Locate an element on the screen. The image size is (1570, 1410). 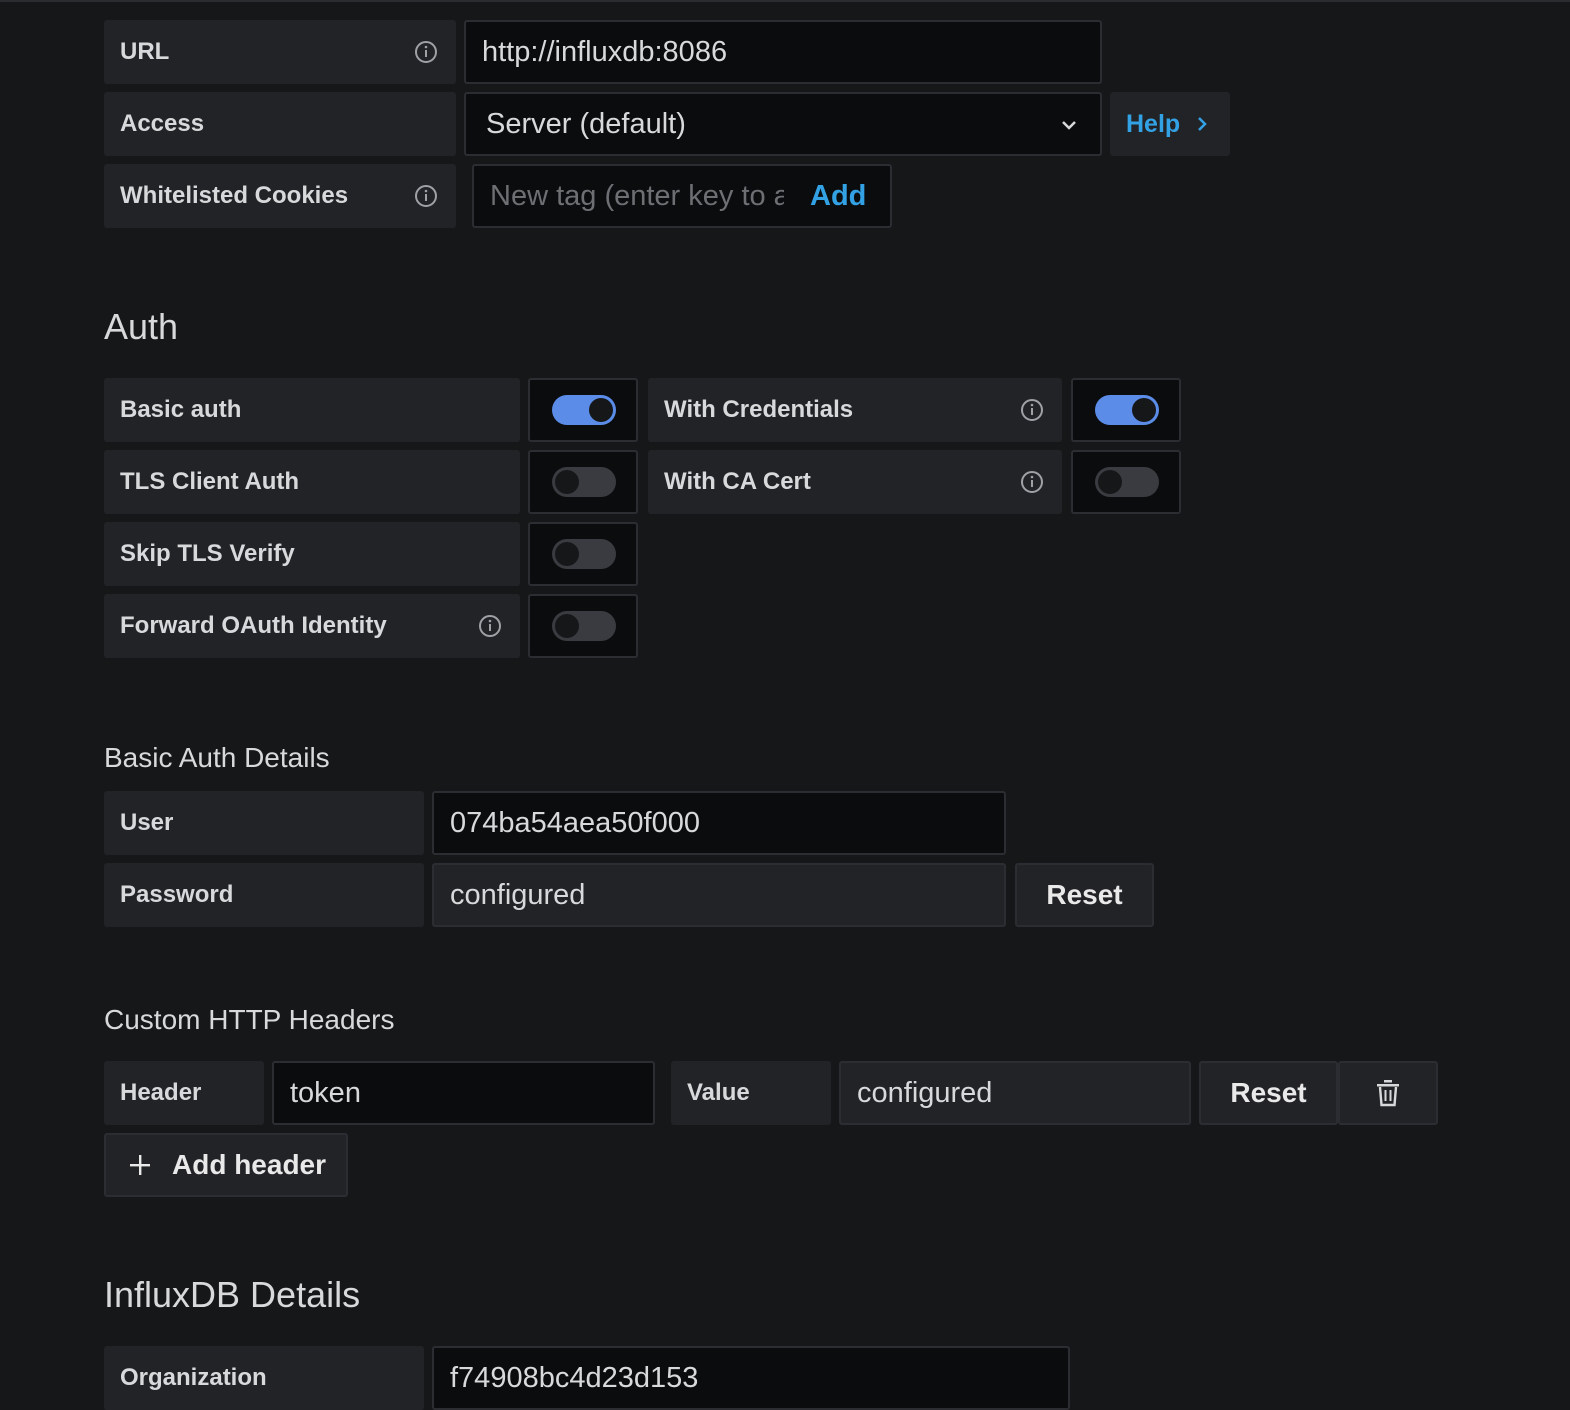
tls-client-auth-toggle is located at coordinates (584, 482).